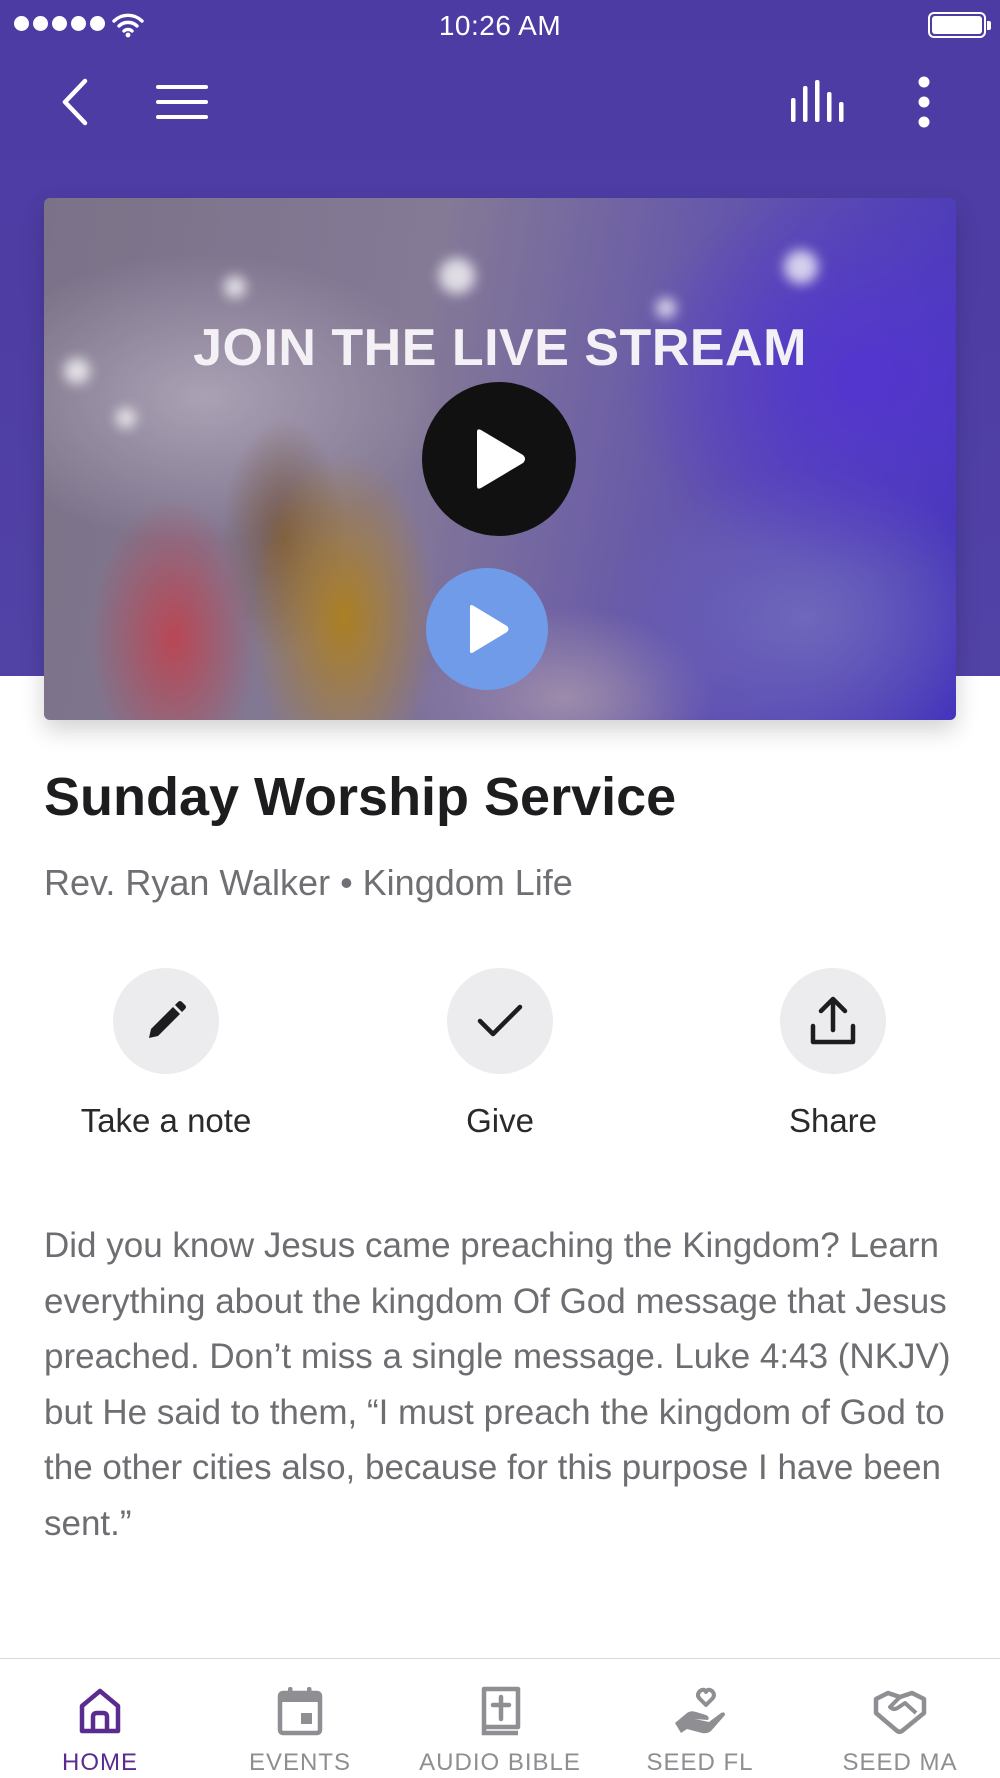 This screenshot has height=1778, width=1000. I want to click on home-icon, so click(100, 1711).